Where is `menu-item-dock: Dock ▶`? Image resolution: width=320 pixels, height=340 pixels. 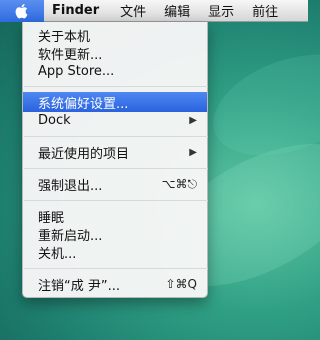
menu-item-dock: Dock ▶ is located at coordinates (115, 120).